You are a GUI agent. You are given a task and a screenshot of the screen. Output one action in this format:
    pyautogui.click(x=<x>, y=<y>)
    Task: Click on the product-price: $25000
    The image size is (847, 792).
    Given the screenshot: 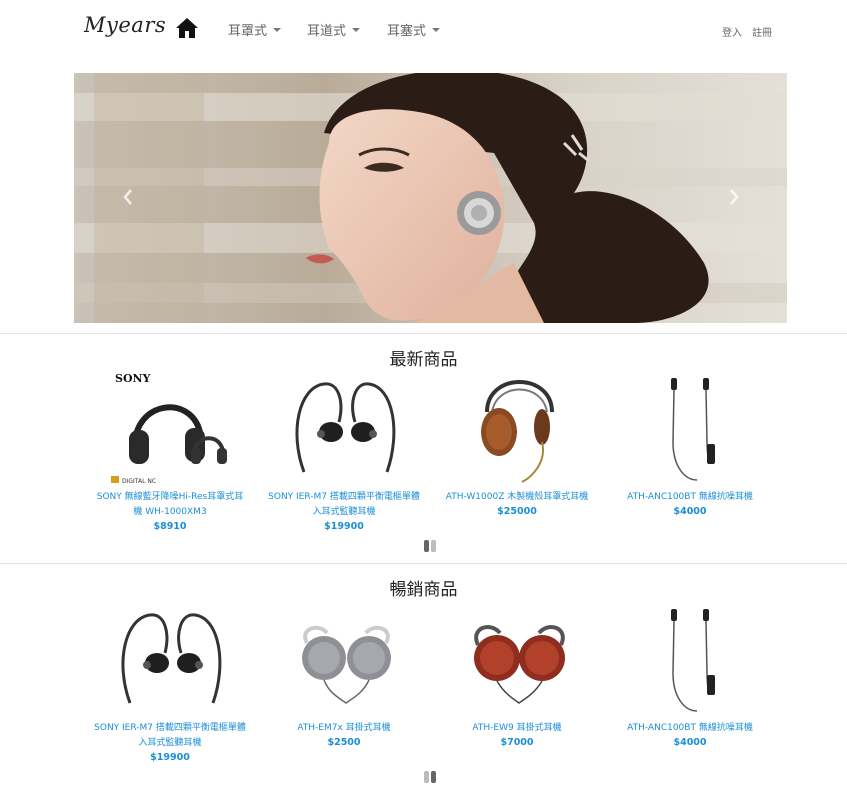 What is the action you would take?
    pyautogui.click(x=517, y=511)
    